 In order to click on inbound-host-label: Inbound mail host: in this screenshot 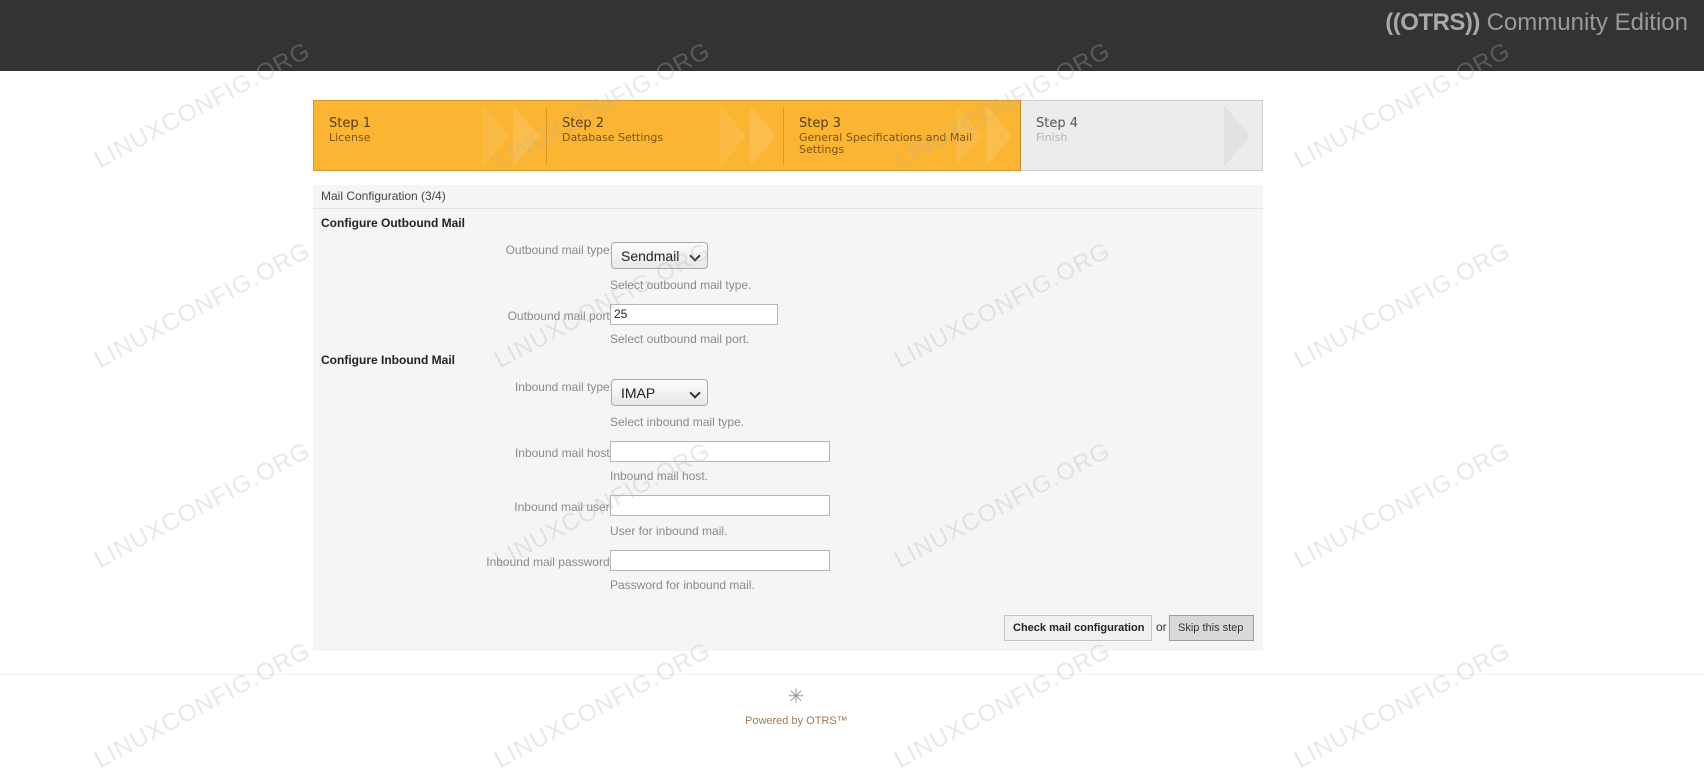, I will do `click(563, 453)`.